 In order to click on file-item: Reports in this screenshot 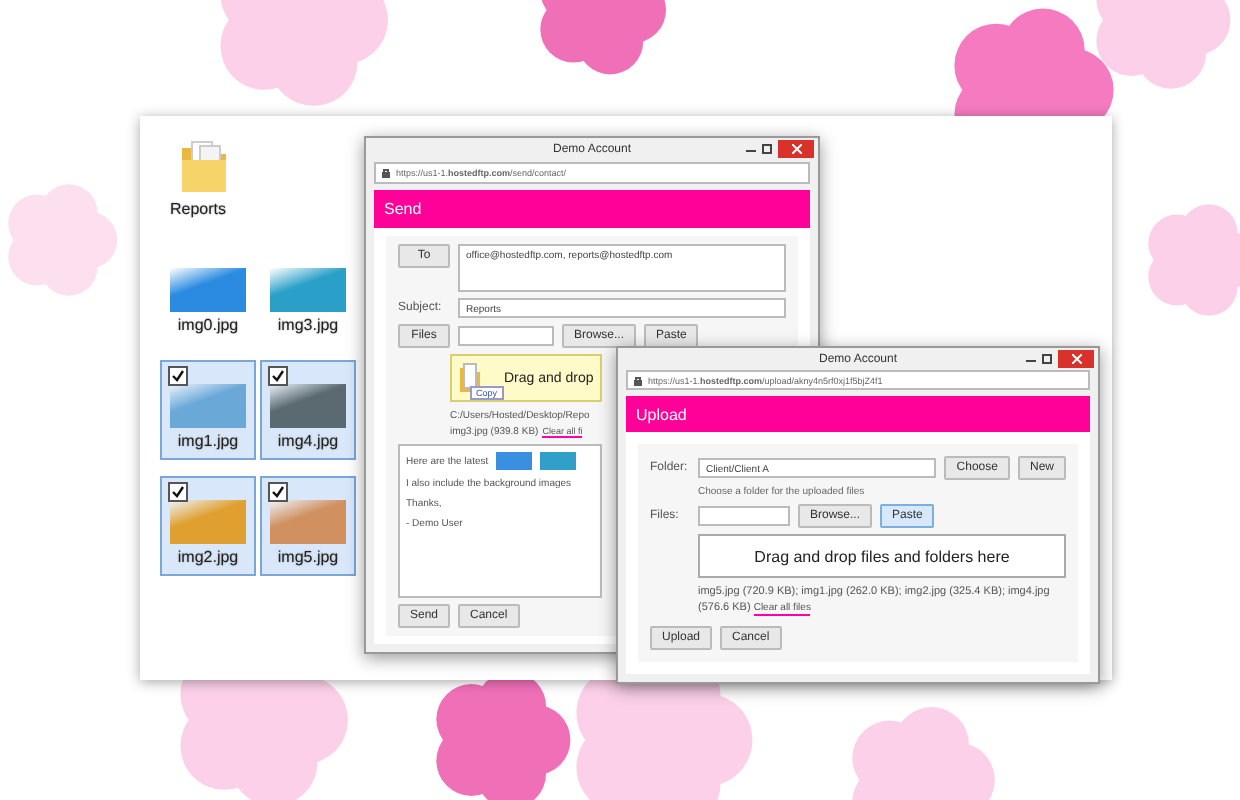, I will do `click(198, 178)`.